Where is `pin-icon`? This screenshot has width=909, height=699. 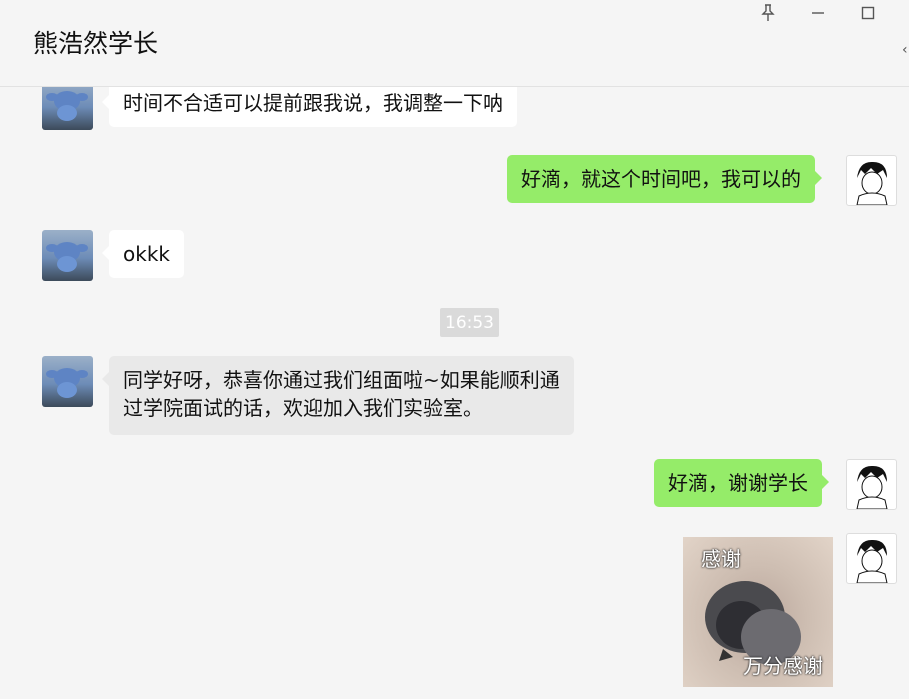 pin-icon is located at coordinates (768, 13).